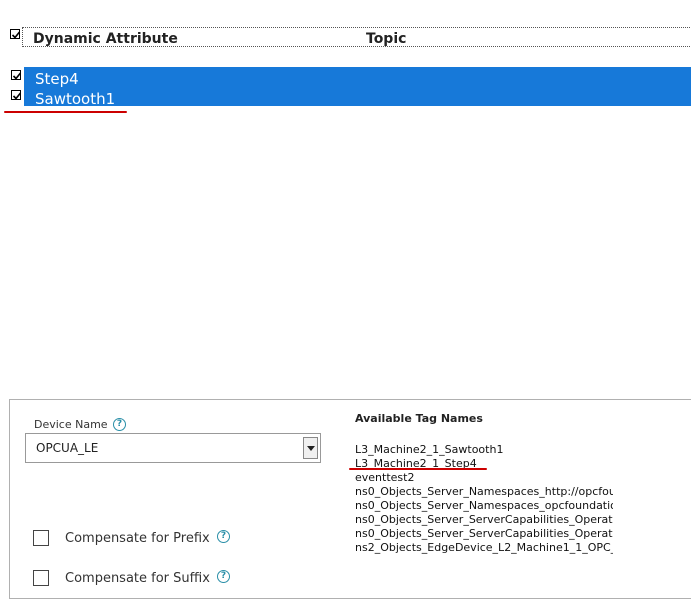 This screenshot has height=615, width=691. Describe the element at coordinates (386, 39) in the screenshot. I see `column-header-topic: Topic` at that location.